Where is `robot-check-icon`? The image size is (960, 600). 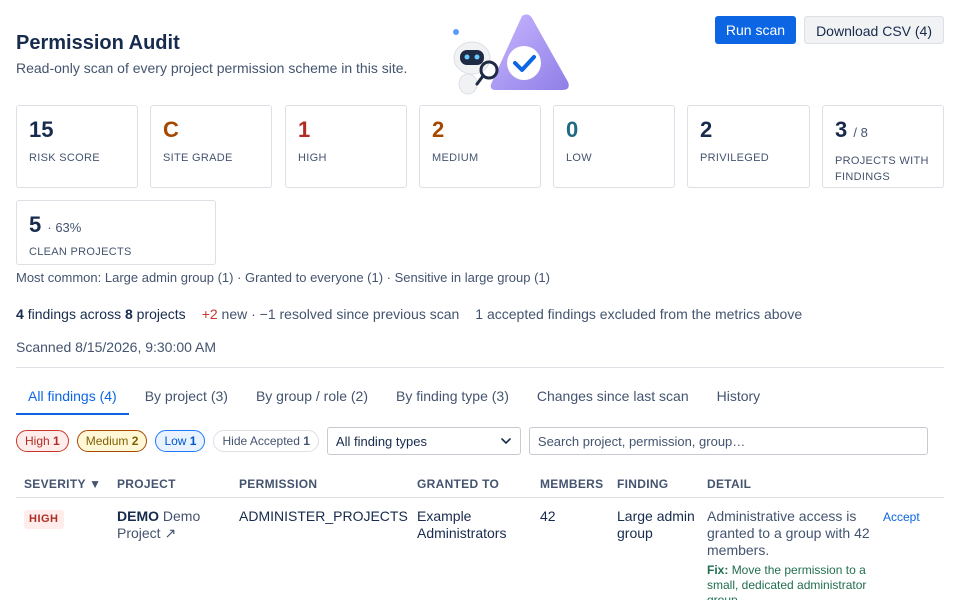
robot-check-icon is located at coordinates (511, 54).